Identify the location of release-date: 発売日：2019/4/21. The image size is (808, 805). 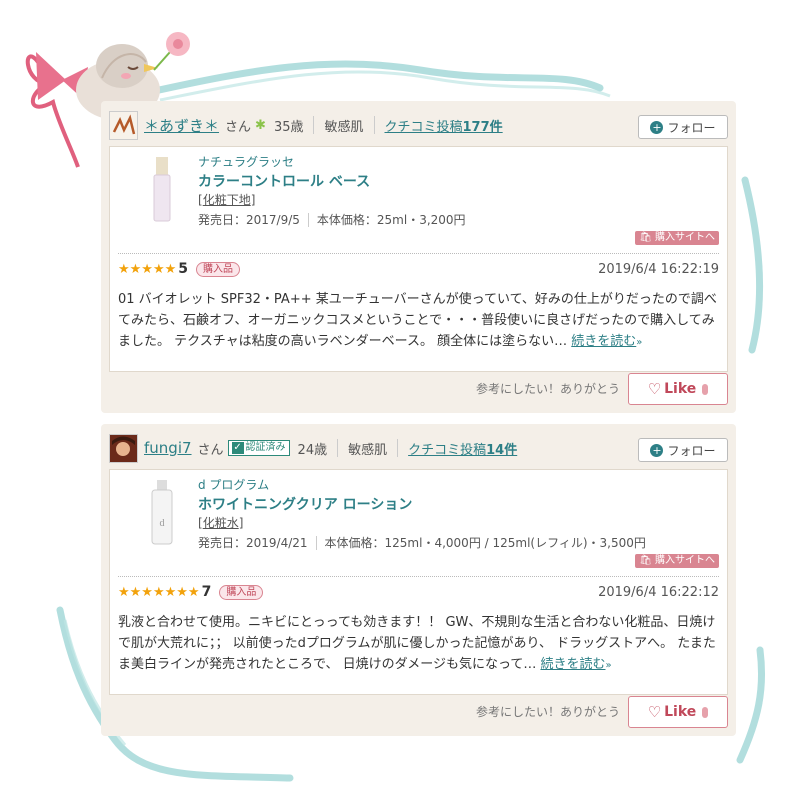
(253, 543).